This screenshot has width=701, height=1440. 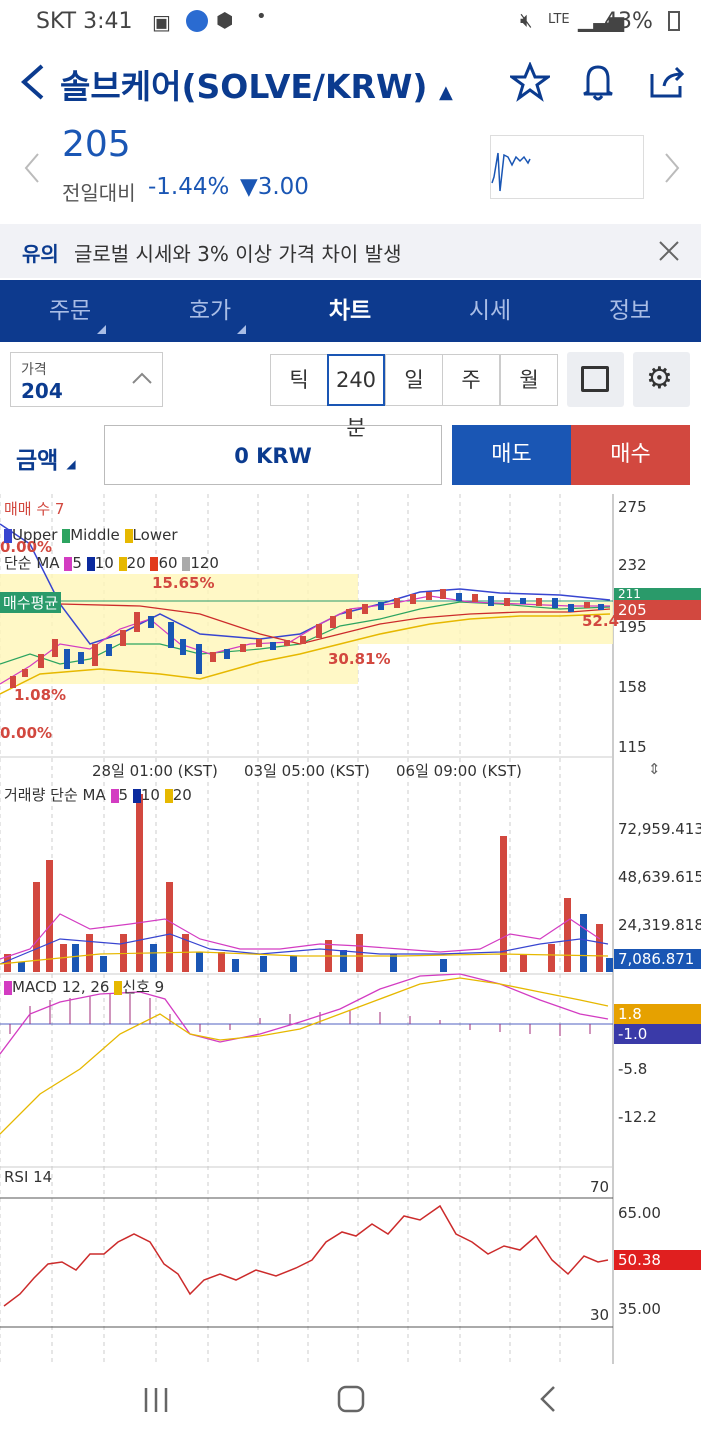 I want to click on resize-handle-icon: ⇕, so click(x=654, y=769).